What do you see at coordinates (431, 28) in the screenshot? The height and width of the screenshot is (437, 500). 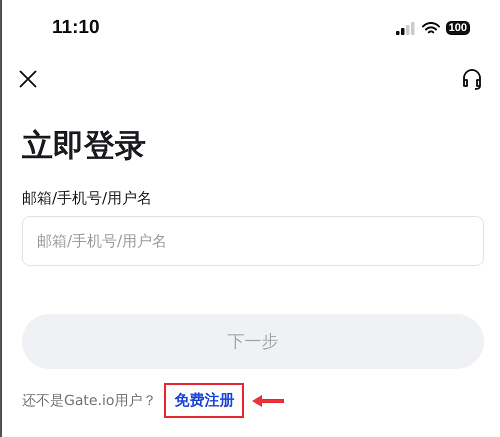 I see `wifi-icon` at bounding box center [431, 28].